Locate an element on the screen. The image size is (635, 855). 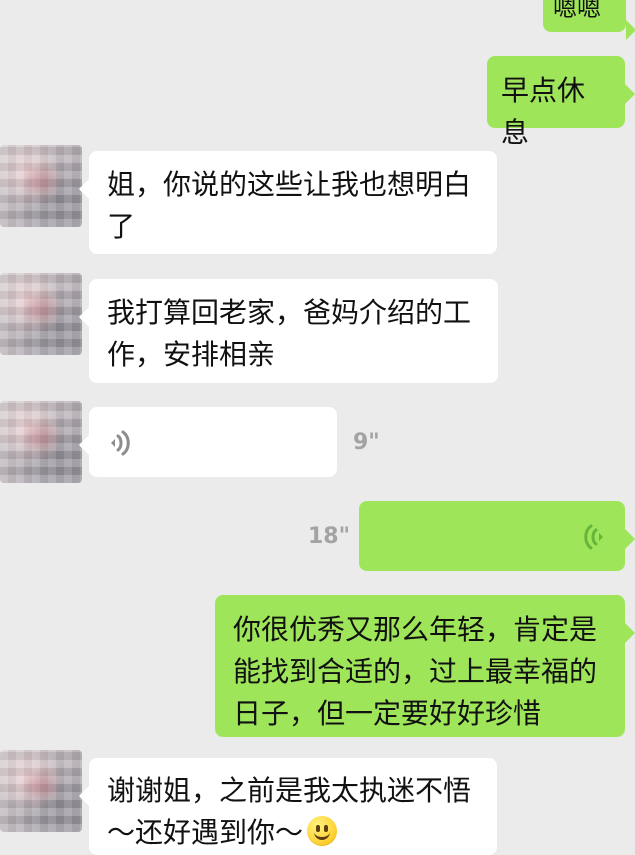
message-text: 我打算回老家，爸妈介绍的工 作，安排相亲 is located at coordinates (289, 333).